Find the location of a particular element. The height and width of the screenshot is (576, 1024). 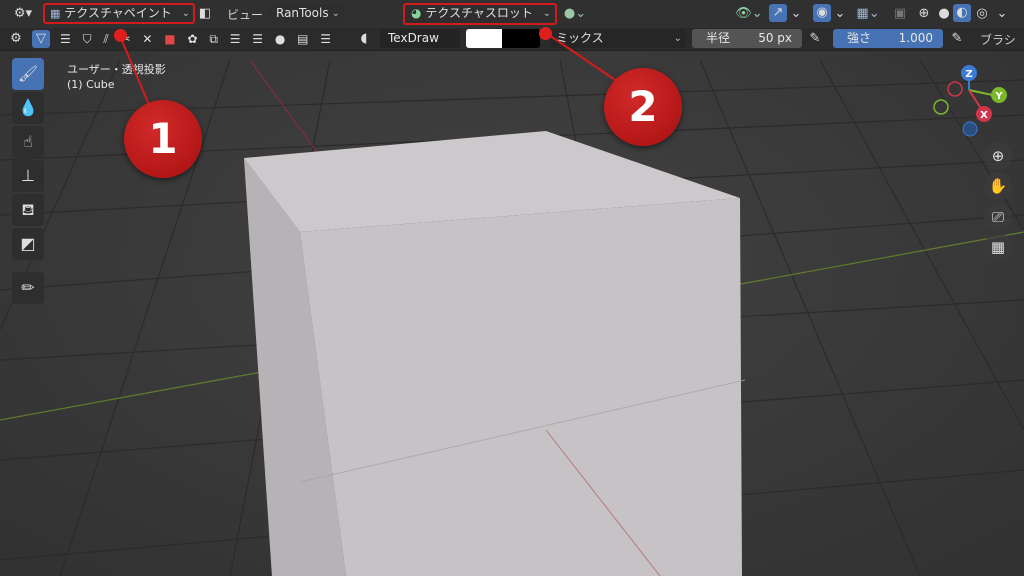

annotation-badge-2: 2 is located at coordinates (643, 107).